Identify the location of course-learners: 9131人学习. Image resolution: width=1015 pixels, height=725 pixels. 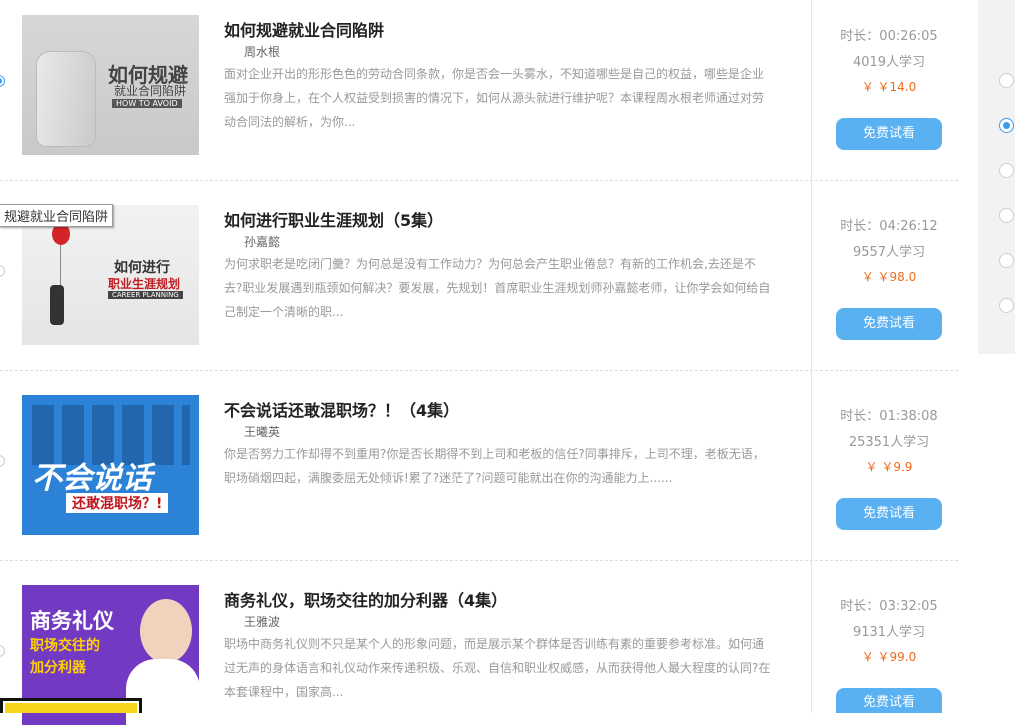
(889, 632).